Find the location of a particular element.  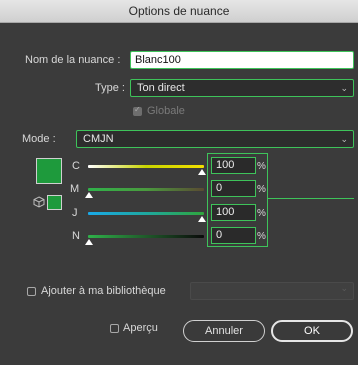

cyan-slider-track is located at coordinates (146, 166).